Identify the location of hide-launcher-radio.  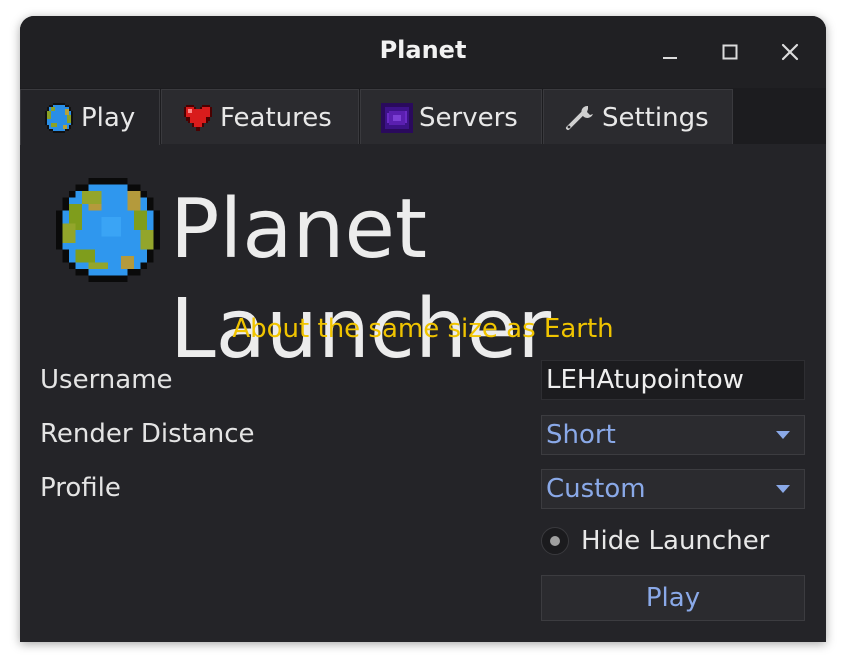
(555, 541).